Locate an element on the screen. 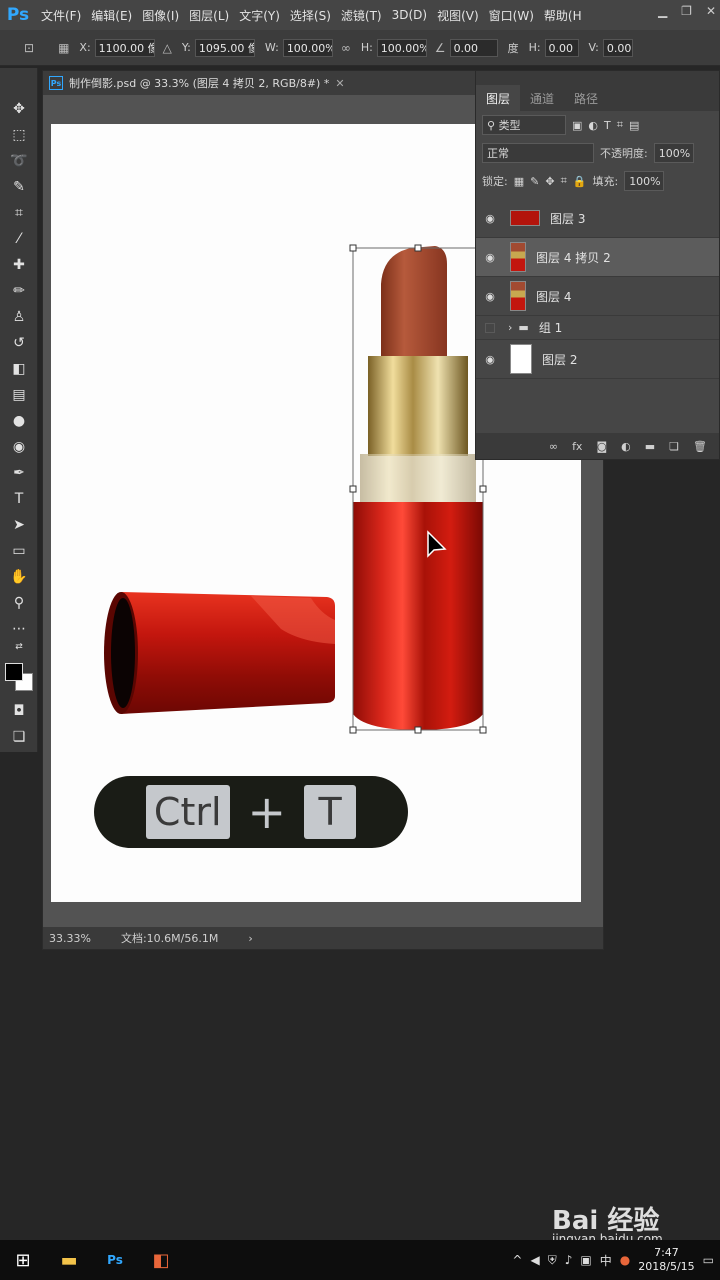  menu-edit: 编辑(E) is located at coordinates (111, 15).